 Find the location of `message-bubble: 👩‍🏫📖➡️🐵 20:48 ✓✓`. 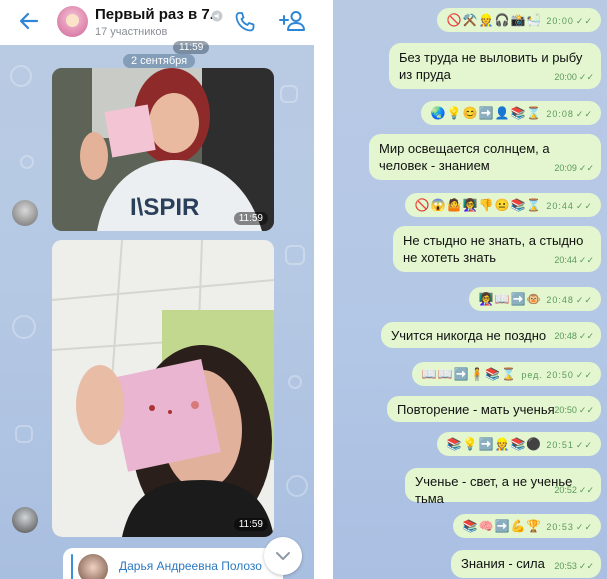

message-bubble: 👩‍🏫📖➡️🐵 20:48 ✓✓ is located at coordinates (534, 299).